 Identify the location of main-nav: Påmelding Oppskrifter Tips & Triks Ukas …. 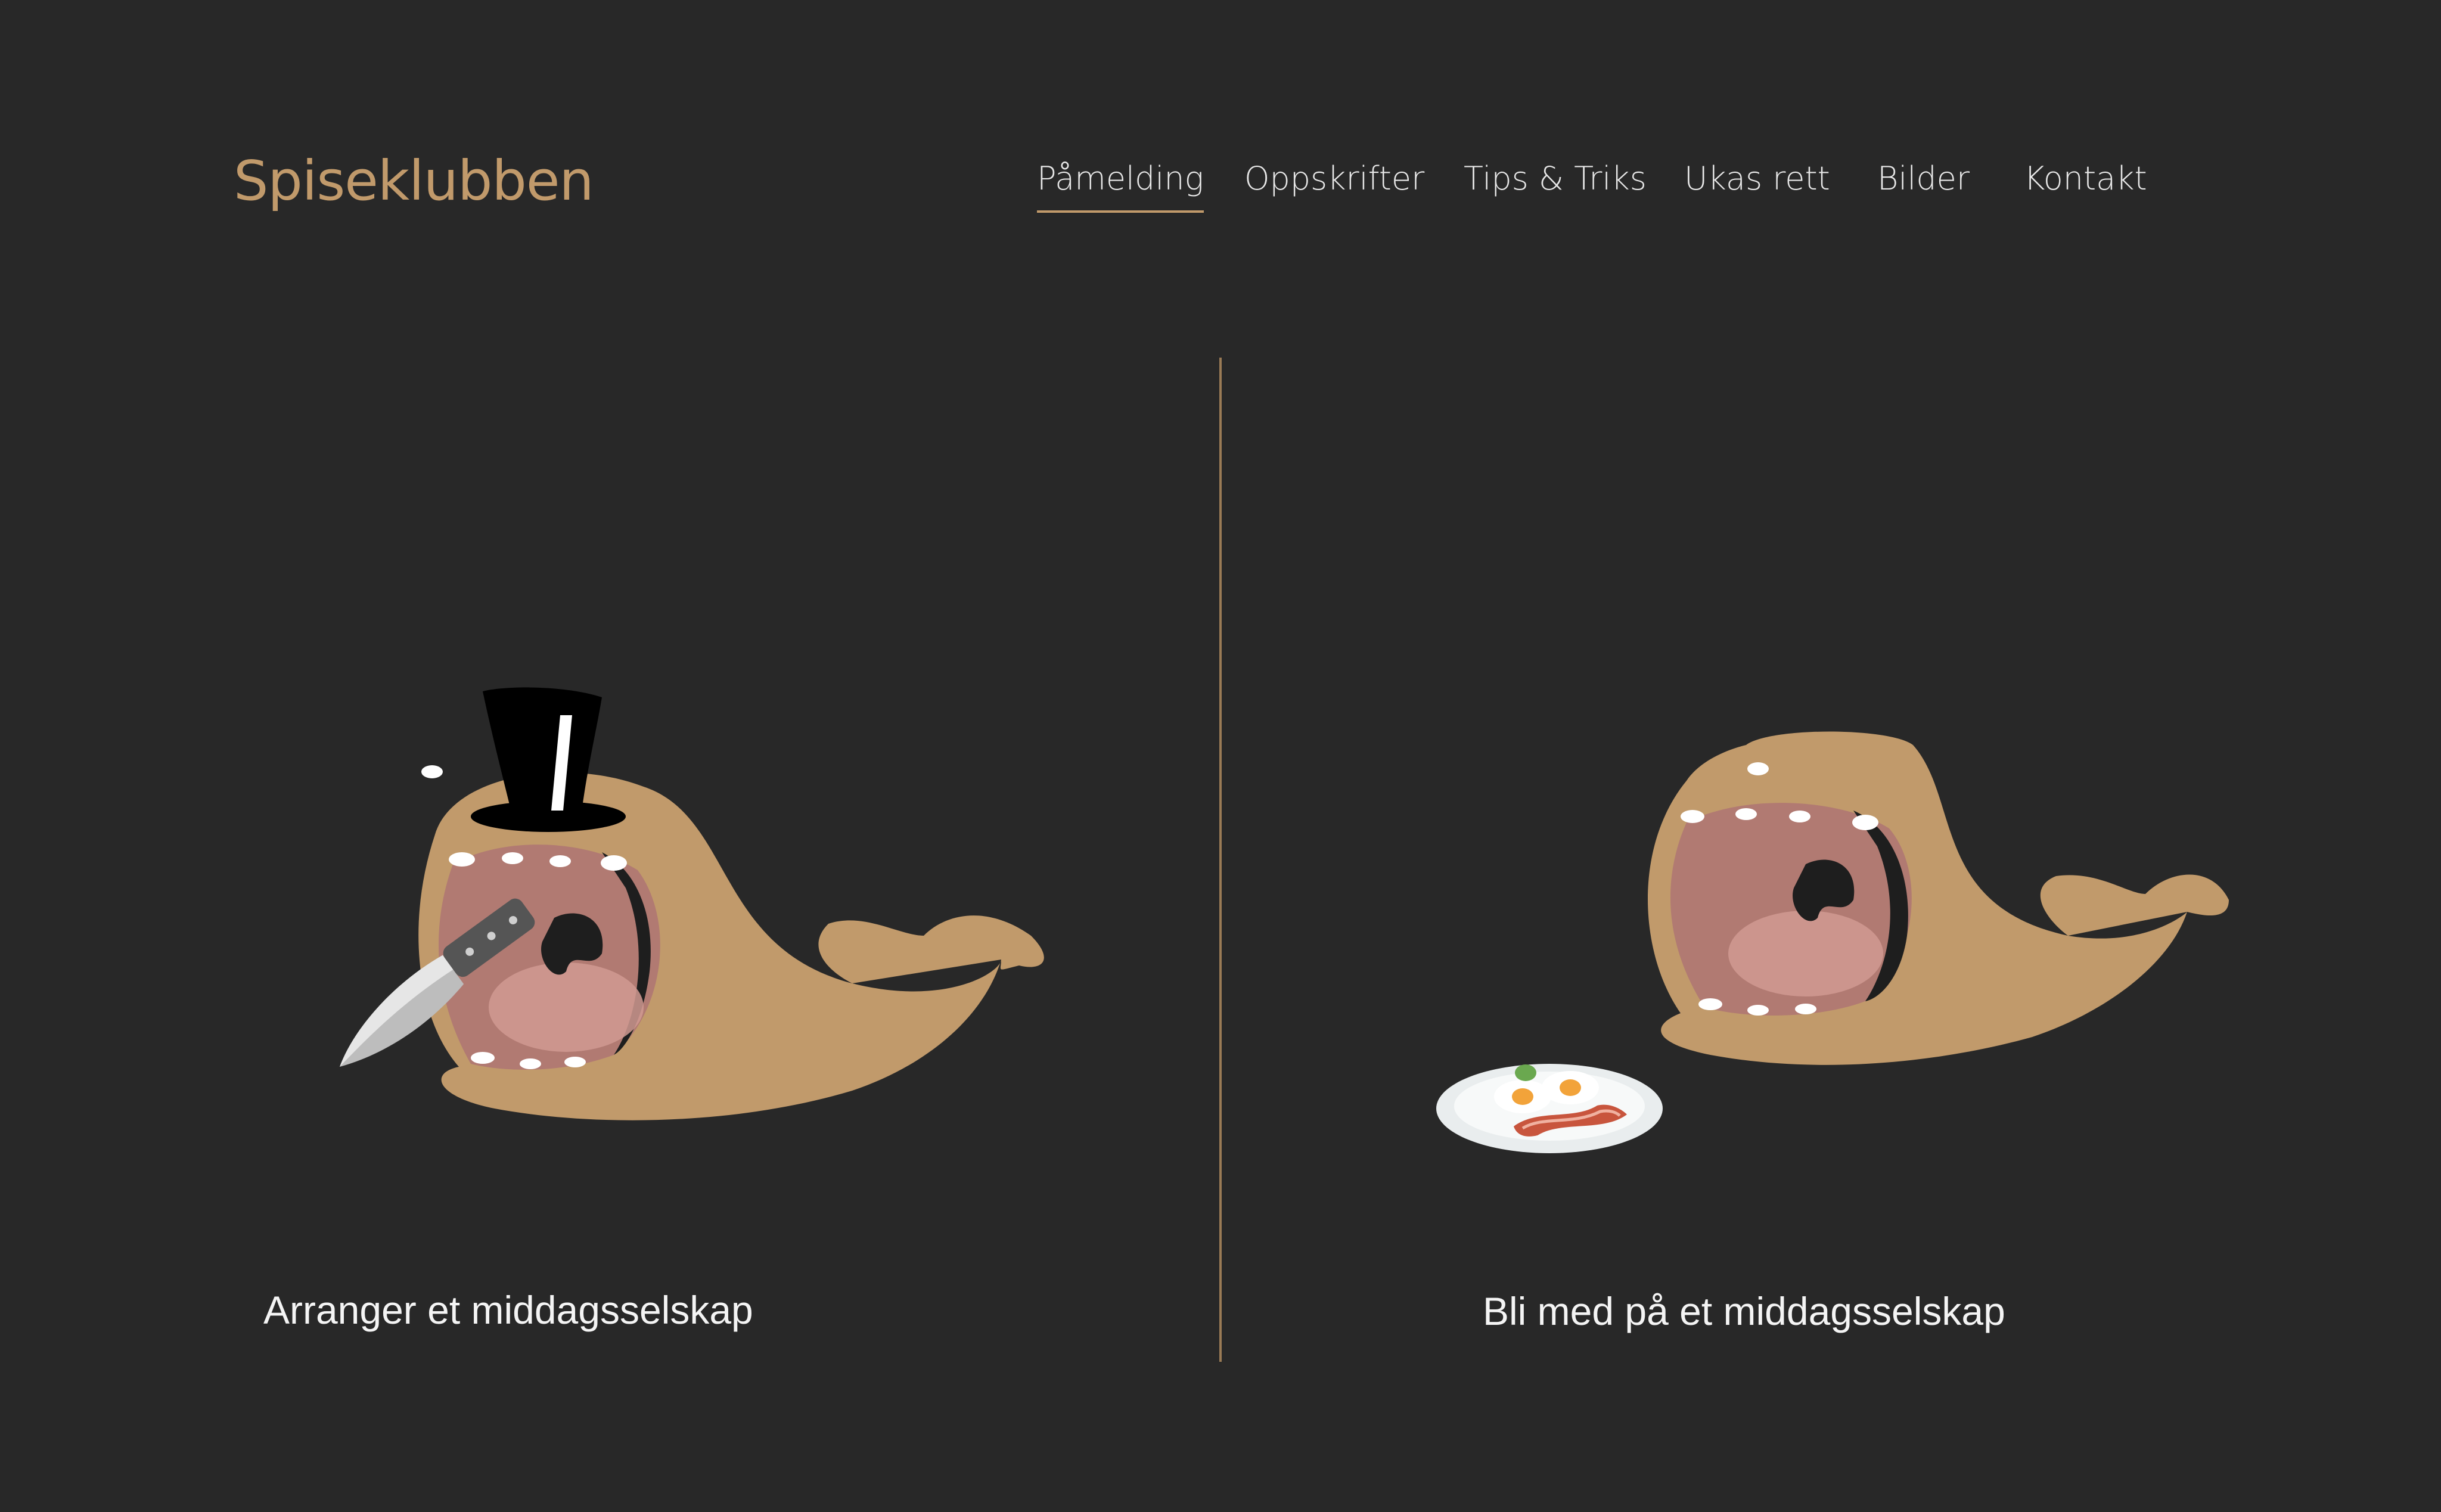
(1220, 192).